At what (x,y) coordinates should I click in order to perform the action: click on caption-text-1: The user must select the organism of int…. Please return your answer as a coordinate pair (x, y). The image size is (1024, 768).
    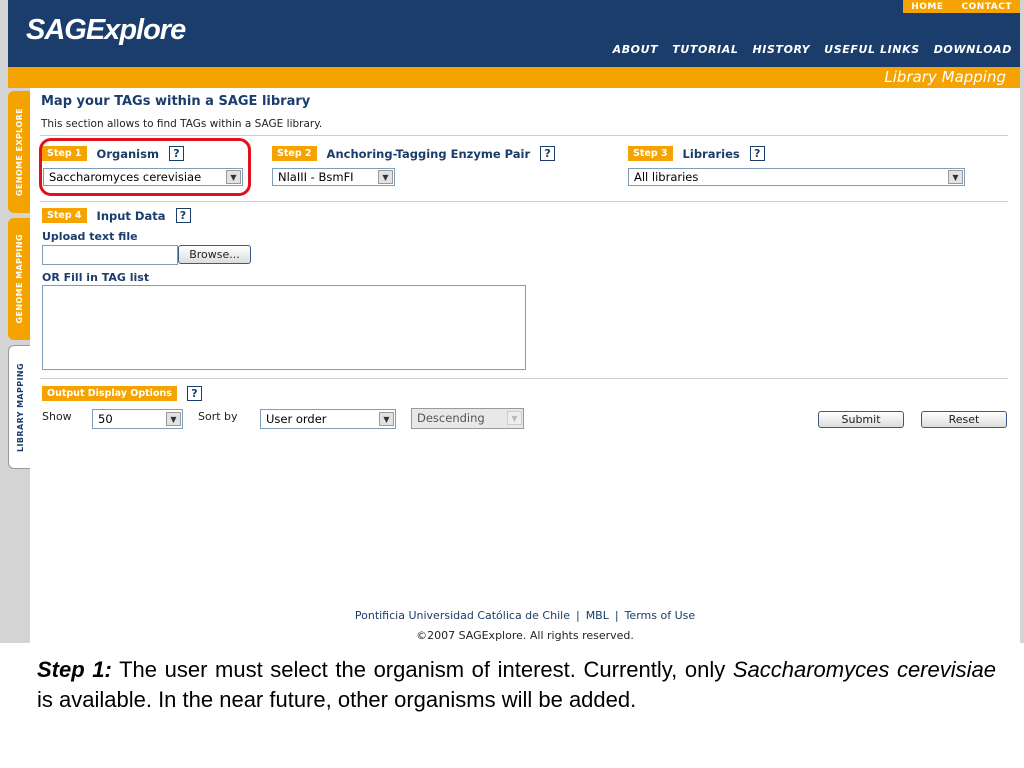
    Looking at the image, I should click on (422, 669).